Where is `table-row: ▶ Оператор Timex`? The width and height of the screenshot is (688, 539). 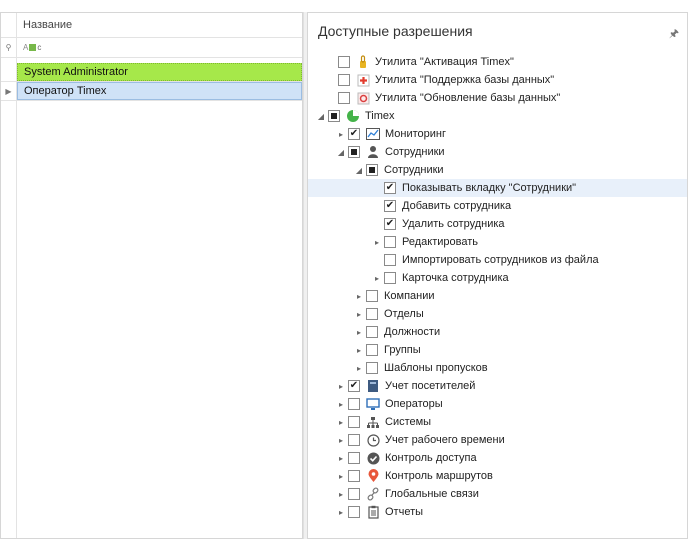
table-row: ▶ Оператор Timex is located at coordinates (151, 91).